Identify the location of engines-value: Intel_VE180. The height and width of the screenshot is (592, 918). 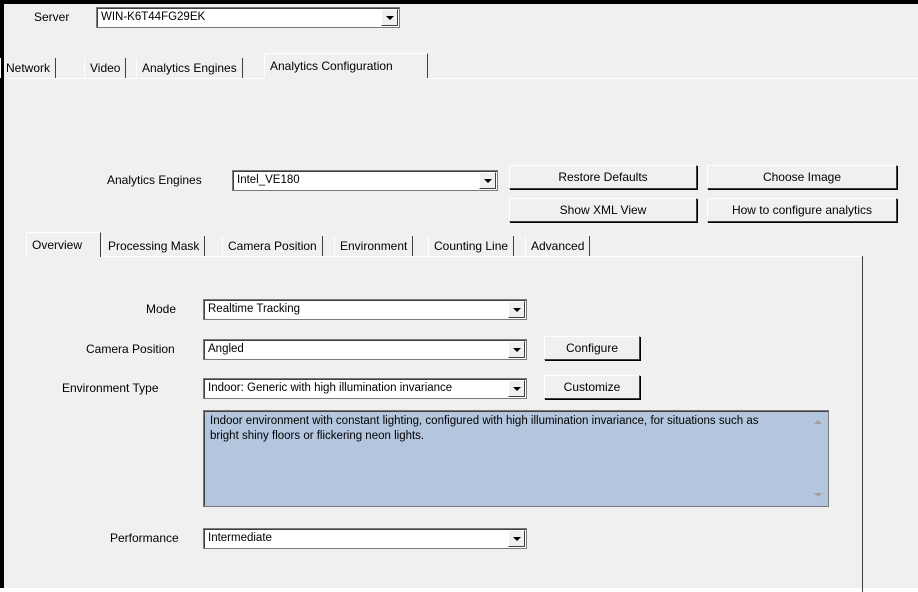
(268, 180).